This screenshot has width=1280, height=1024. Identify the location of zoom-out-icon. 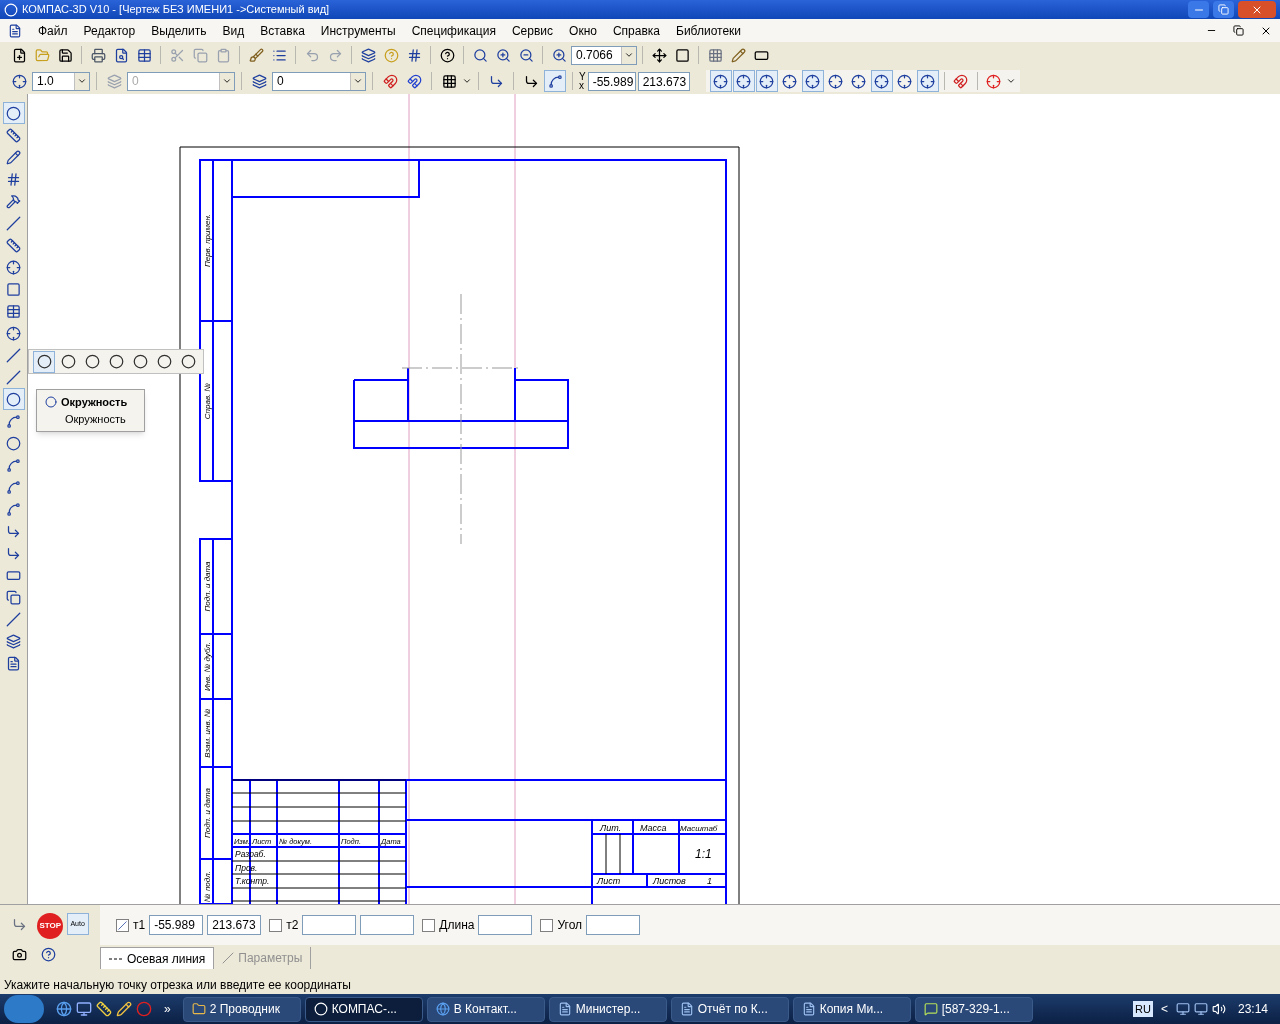
(526, 55).